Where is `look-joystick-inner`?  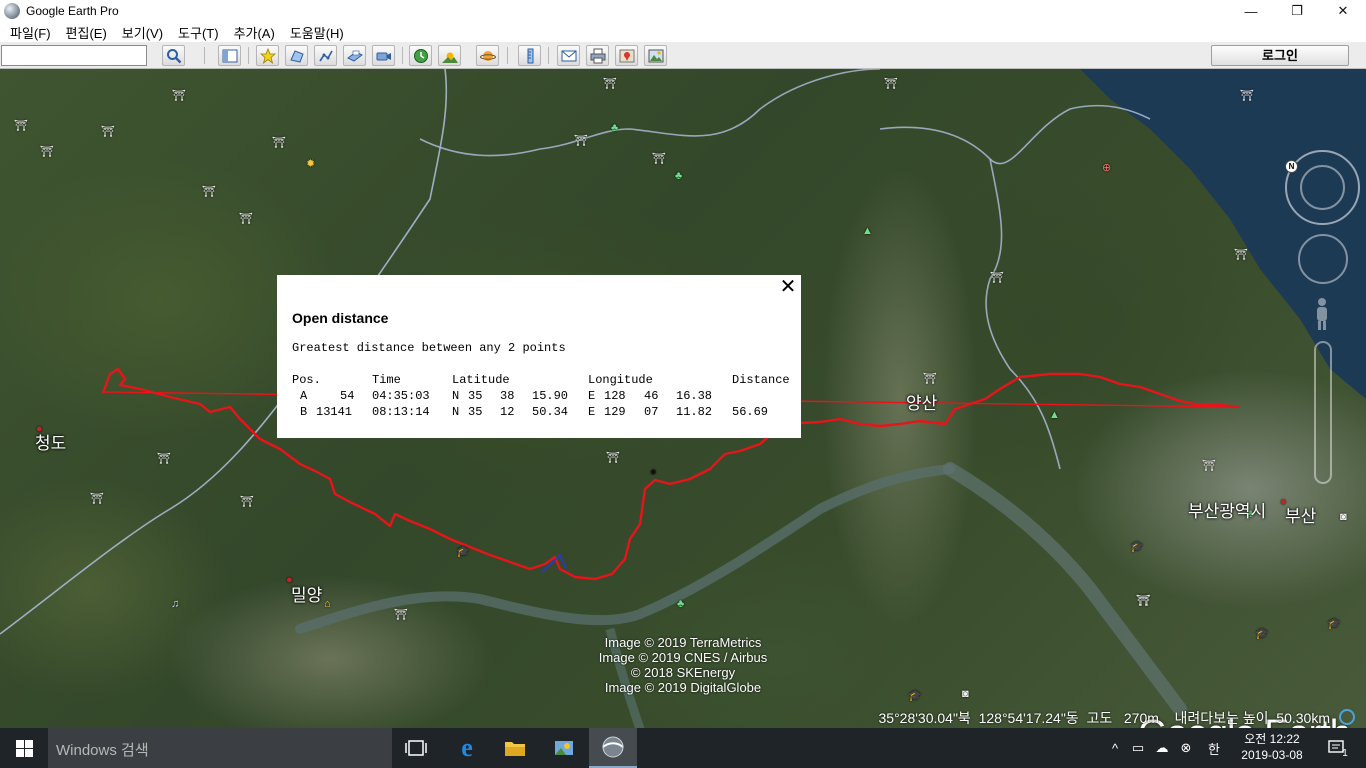 look-joystick-inner is located at coordinates (1322, 187).